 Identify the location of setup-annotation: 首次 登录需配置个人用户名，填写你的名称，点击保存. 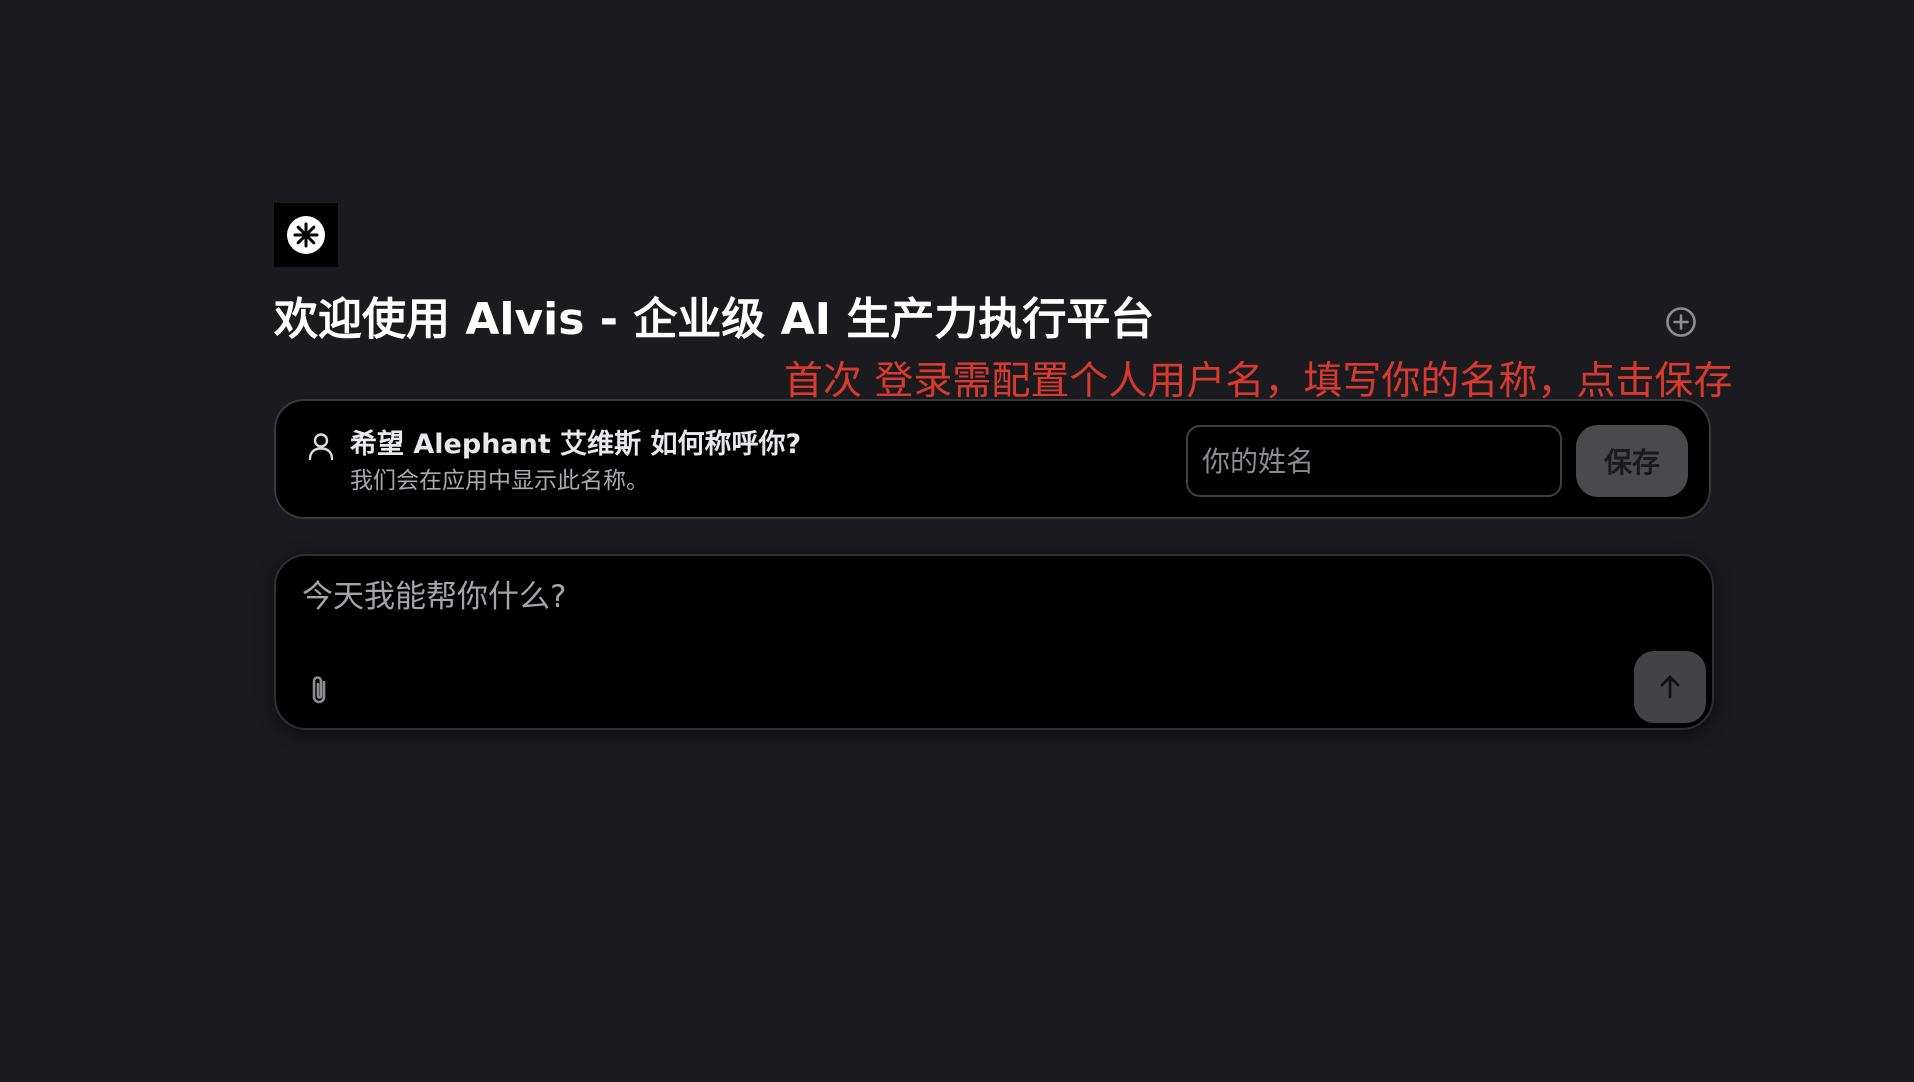
(1258, 381).